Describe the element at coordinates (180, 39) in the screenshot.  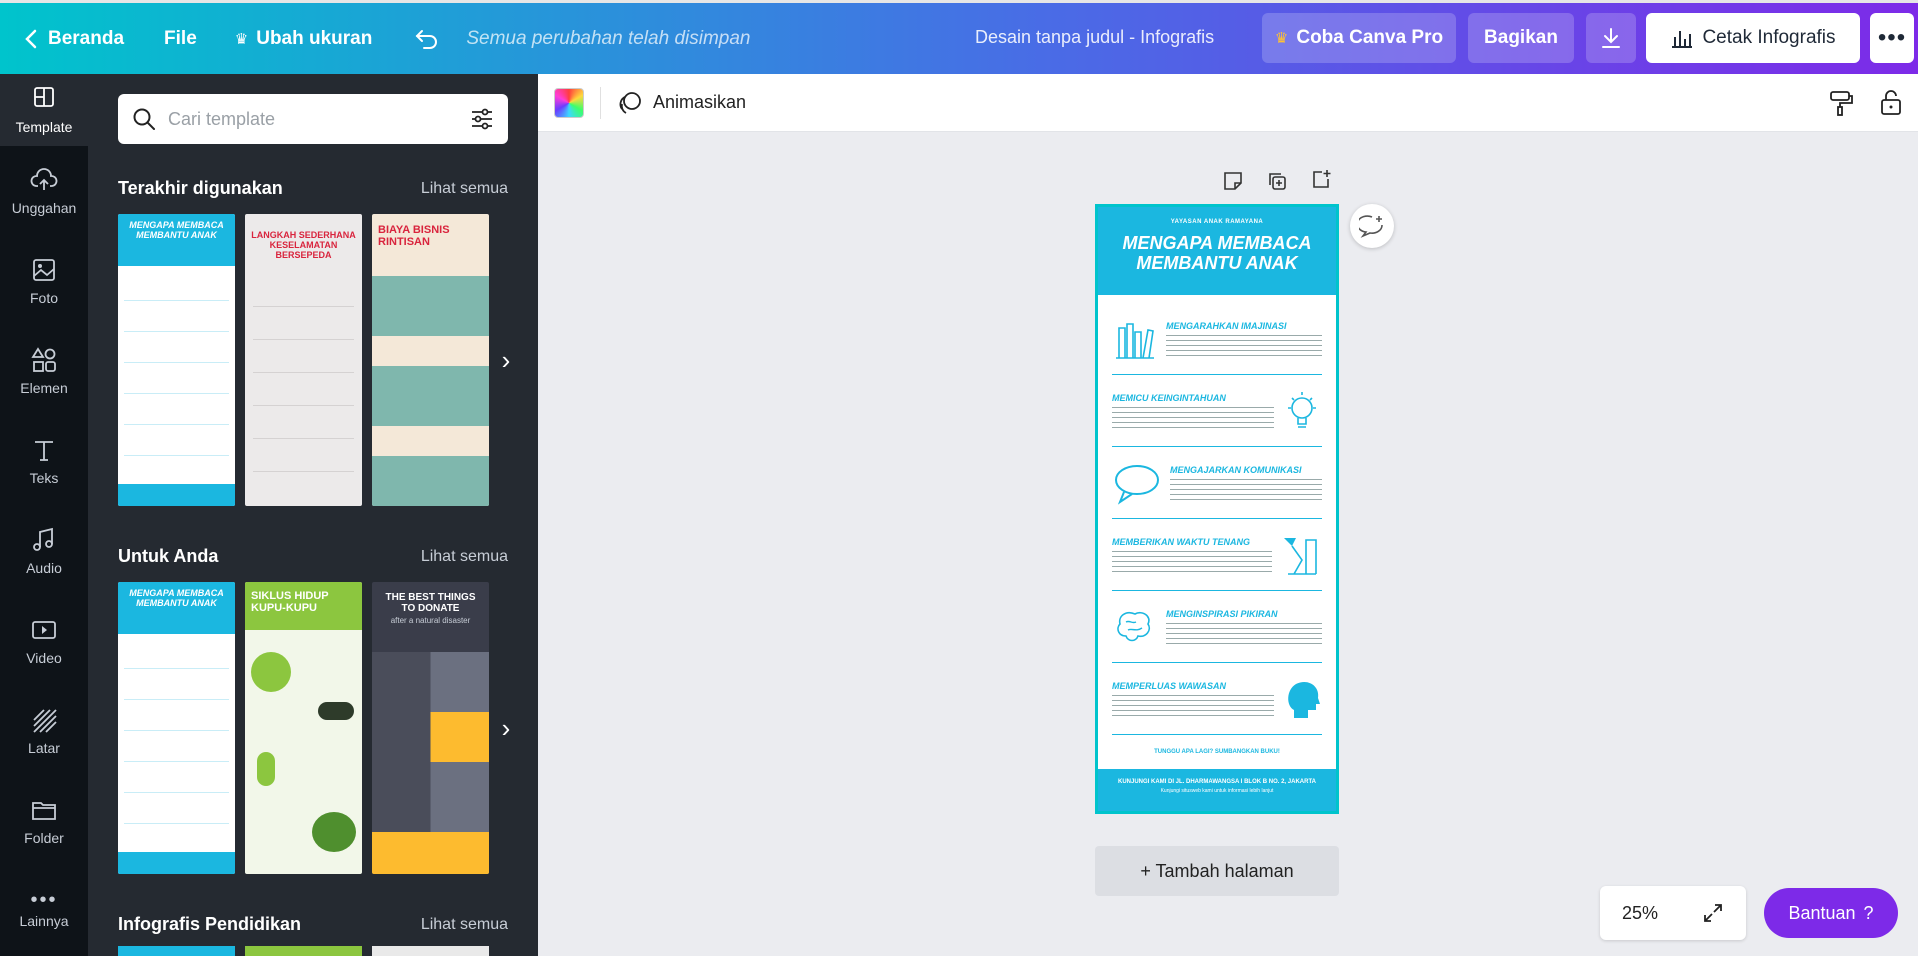
I see `file-menu-button: File` at that location.